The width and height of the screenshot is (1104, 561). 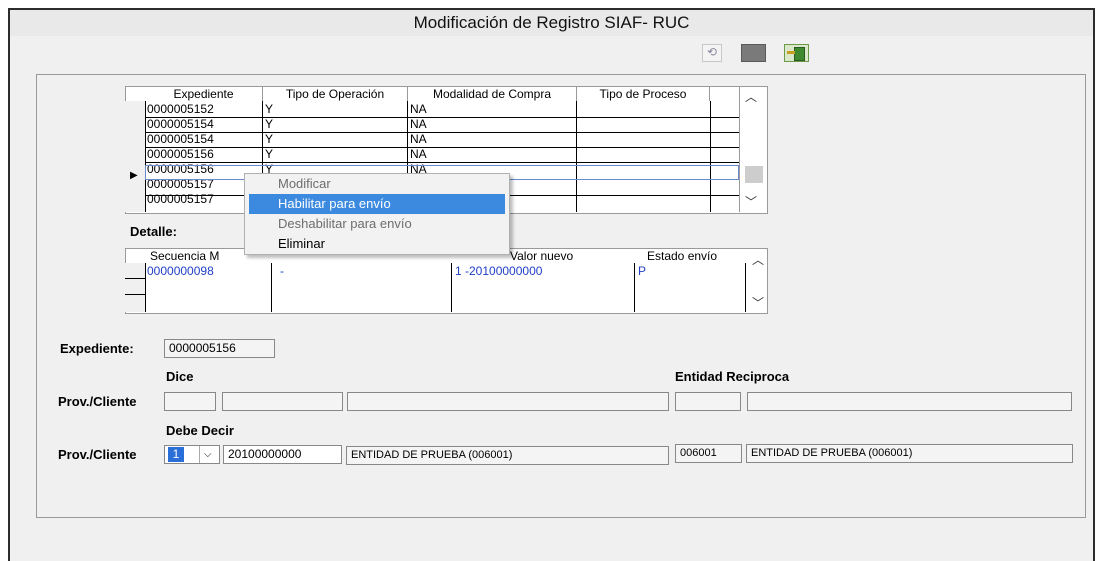 What do you see at coordinates (751, 96) in the screenshot?
I see `scroll-up-icon: ︿` at bounding box center [751, 96].